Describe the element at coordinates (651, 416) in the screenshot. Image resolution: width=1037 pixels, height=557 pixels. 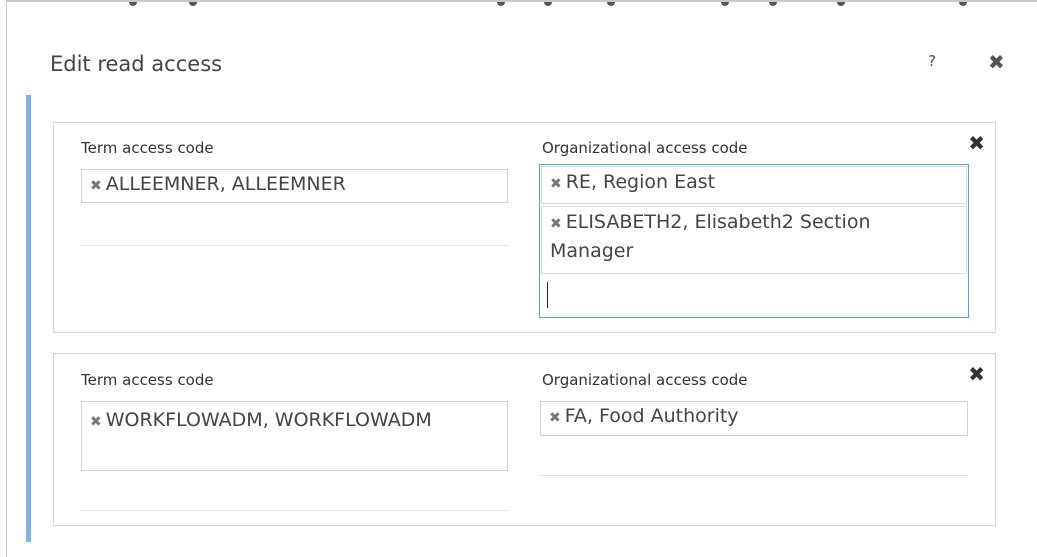
I see `tag-text: FA, Food Authority` at that location.